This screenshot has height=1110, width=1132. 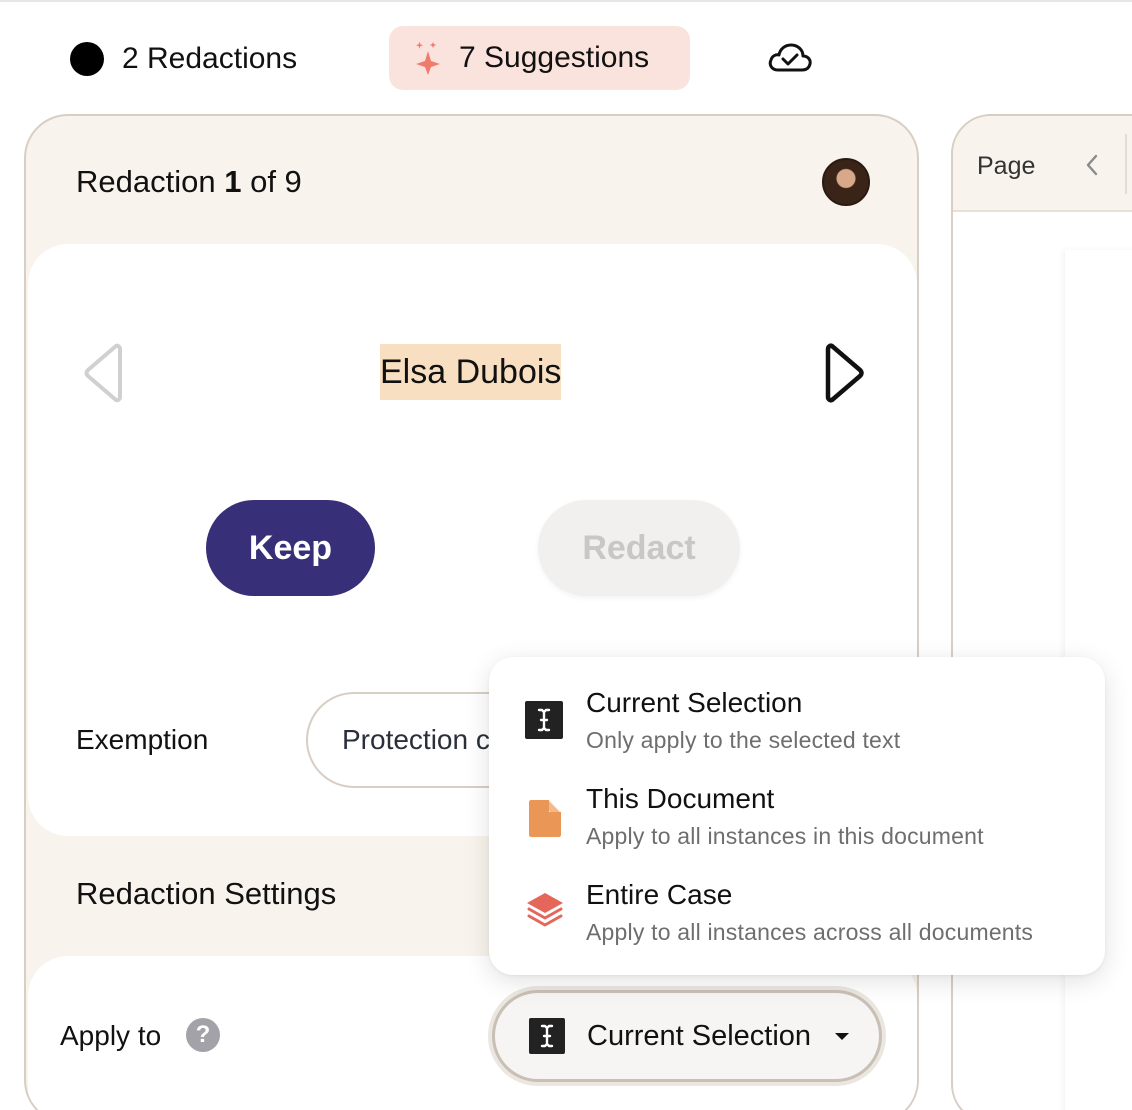 I want to click on help-icon: ?, so click(x=203, y=1035).